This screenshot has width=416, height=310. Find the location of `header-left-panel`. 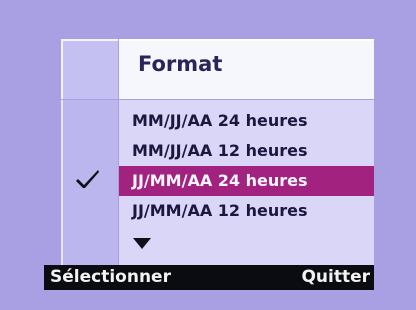

header-left-panel is located at coordinates (89, 69).